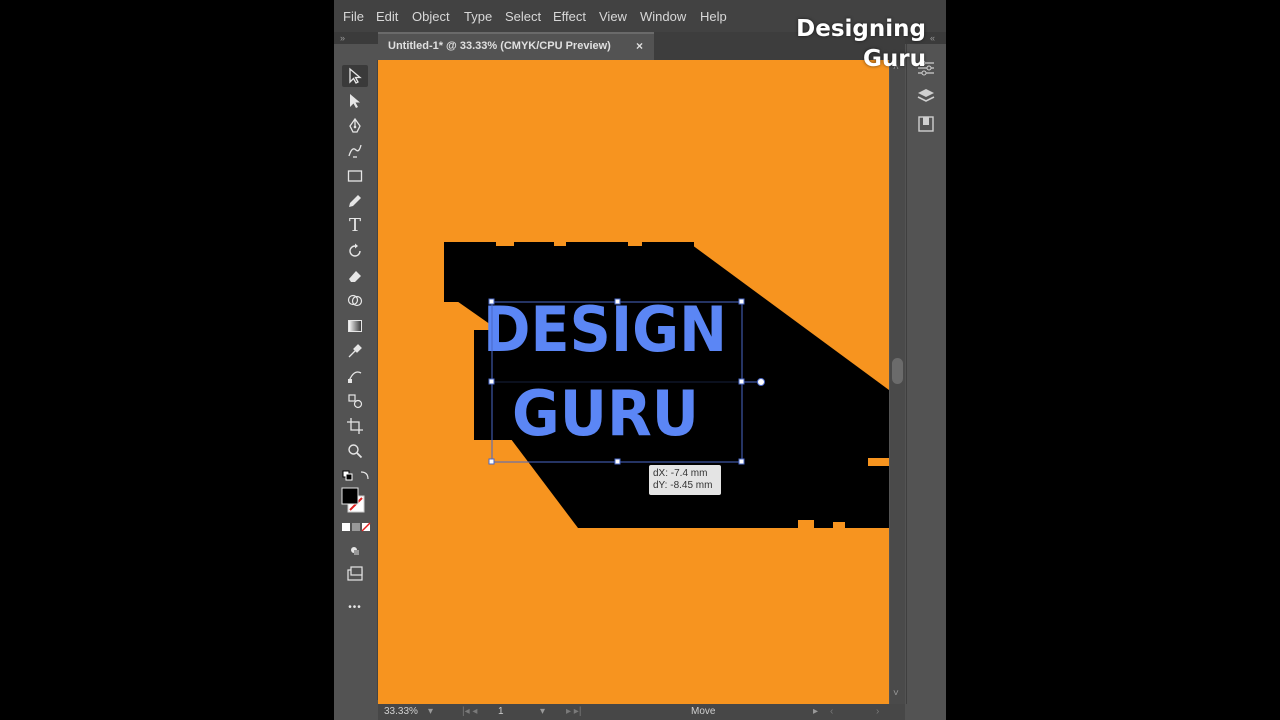 This screenshot has width=1280, height=720. I want to click on type-tool: T, so click(355, 226).